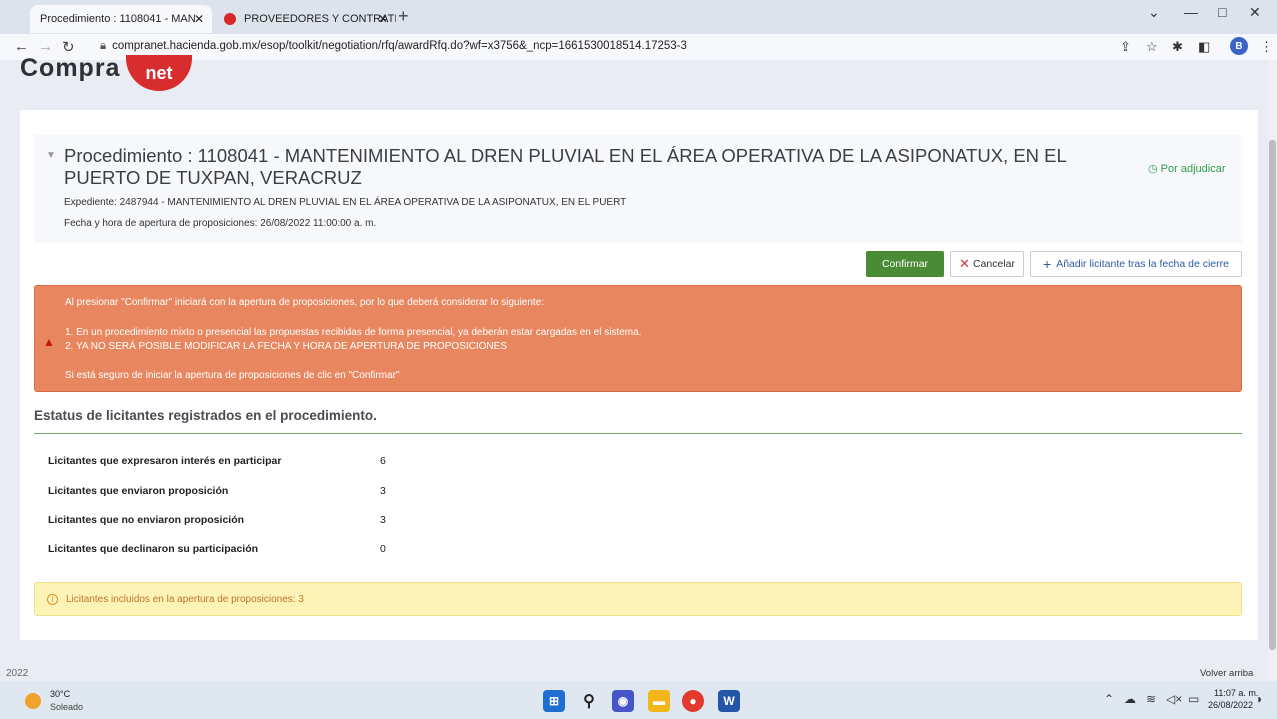  What do you see at coordinates (17, 673) in the screenshot?
I see `footer-year: 2022` at bounding box center [17, 673].